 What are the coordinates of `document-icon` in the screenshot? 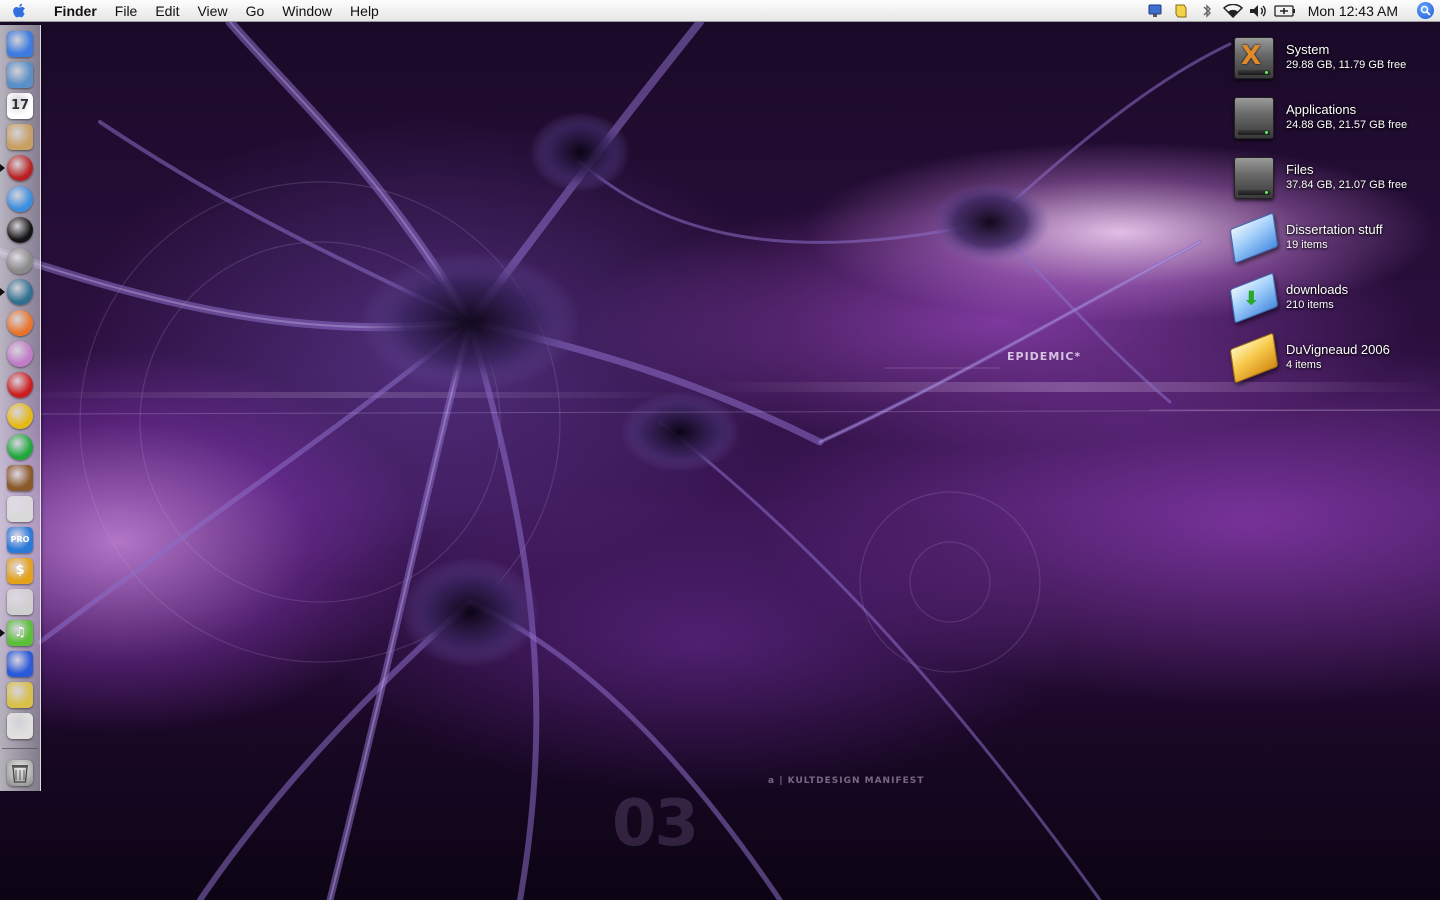 It's located at (20, 508).